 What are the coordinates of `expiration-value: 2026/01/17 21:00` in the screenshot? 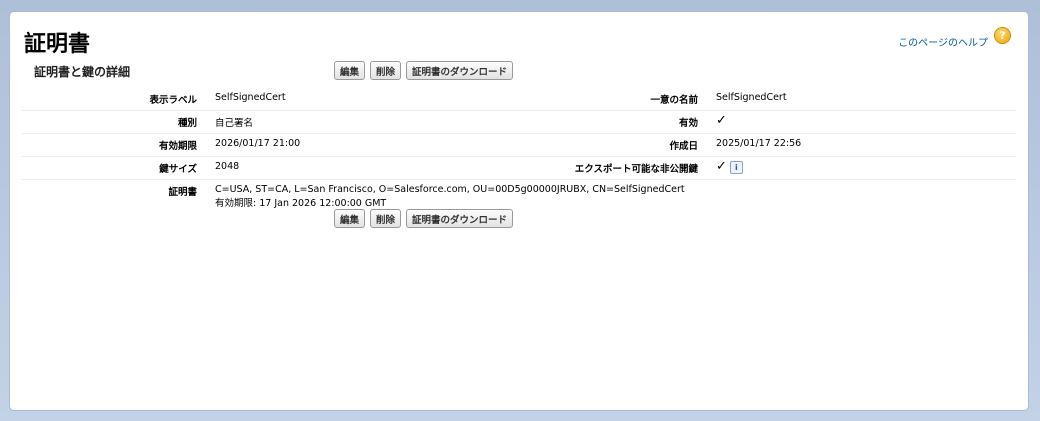 It's located at (371, 145).